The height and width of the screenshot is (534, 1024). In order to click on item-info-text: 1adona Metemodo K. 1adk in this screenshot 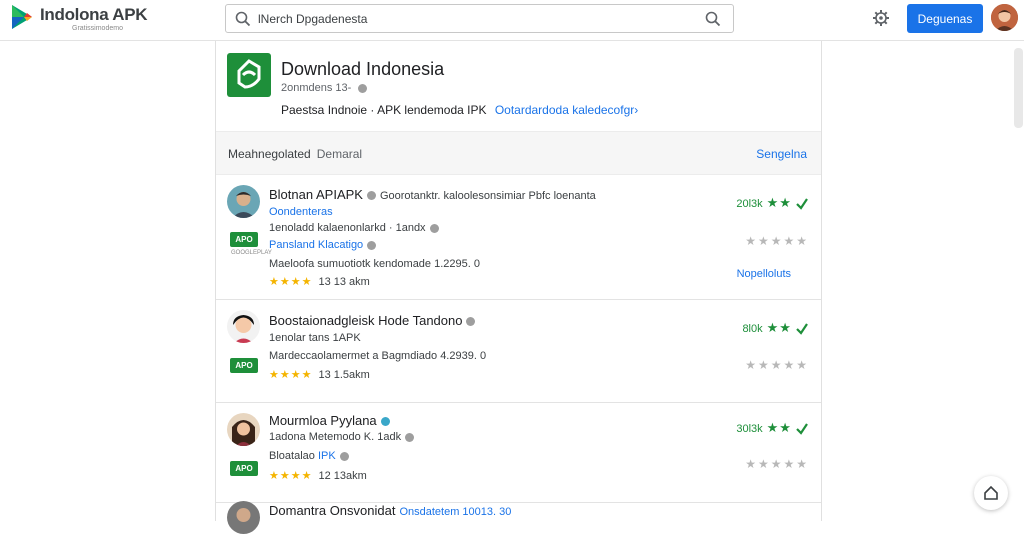, I will do `click(335, 437)`.